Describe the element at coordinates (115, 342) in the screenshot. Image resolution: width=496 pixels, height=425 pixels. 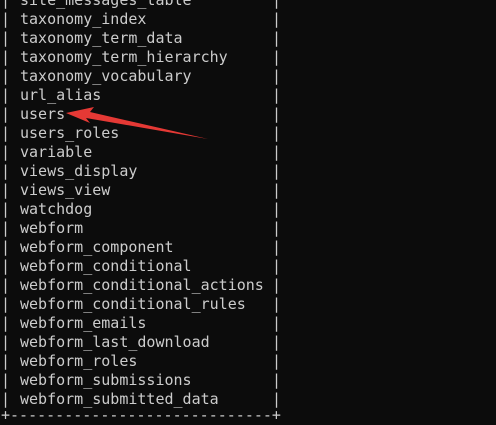
I see `table-name-cell: webform_last_download` at that location.